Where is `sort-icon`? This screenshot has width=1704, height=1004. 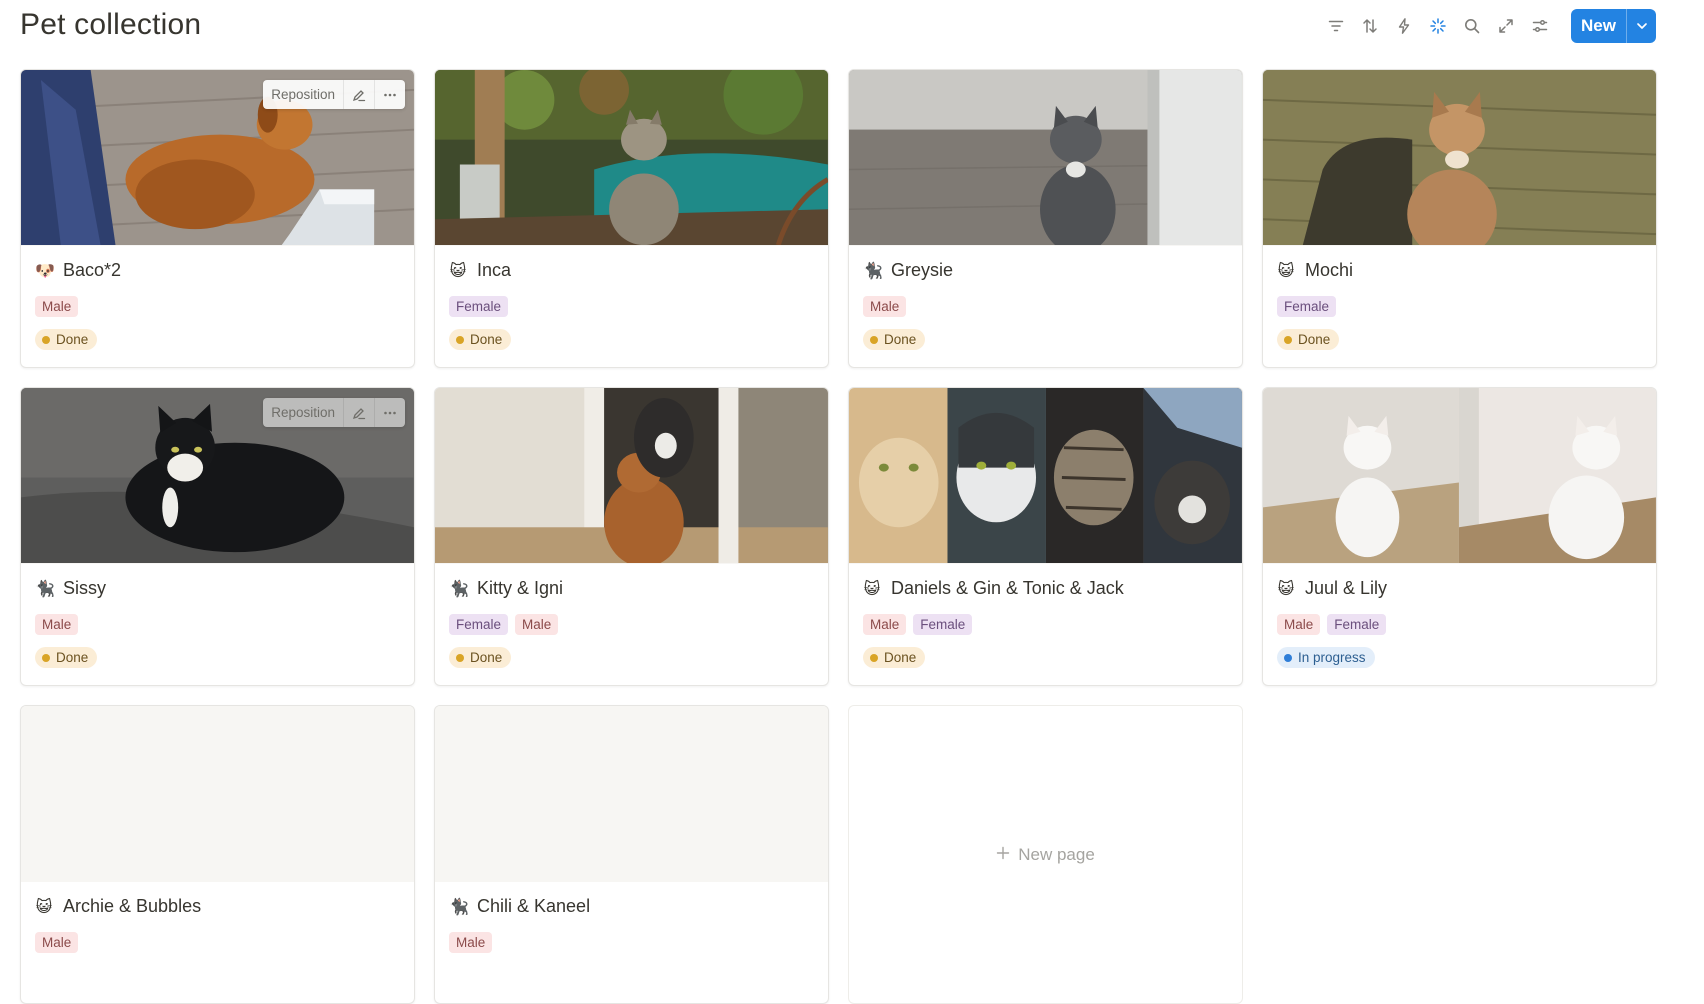 sort-icon is located at coordinates (1370, 26).